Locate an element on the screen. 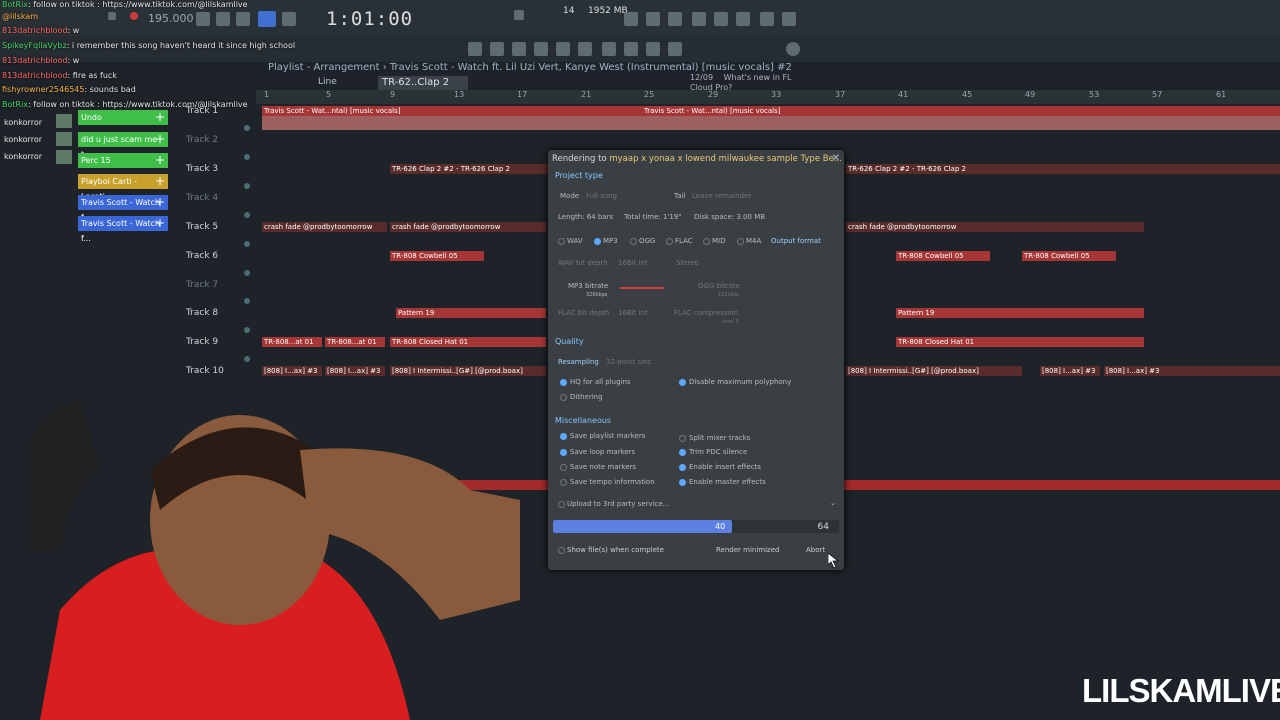 This screenshot has height=720, width=1280. format-radio-m4a is located at coordinates (740, 241).